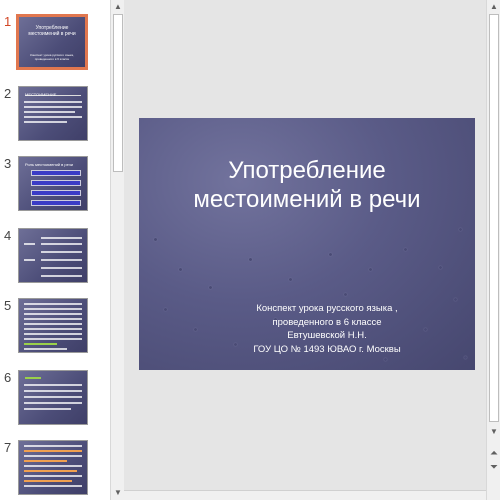 This screenshot has height=500, width=500. What do you see at coordinates (49, 164) in the screenshot?
I see `thumbnail-heading: Роль местоимений в речи` at bounding box center [49, 164].